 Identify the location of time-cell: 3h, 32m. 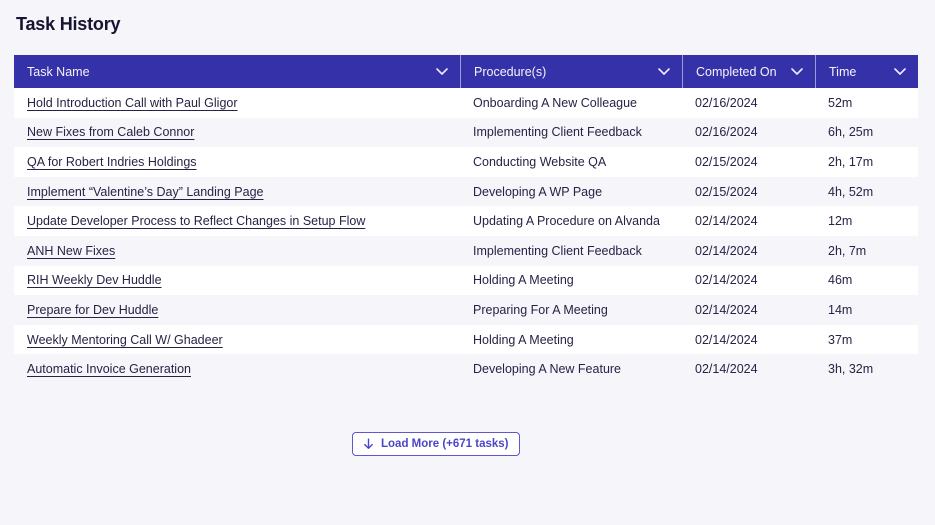
(851, 369).